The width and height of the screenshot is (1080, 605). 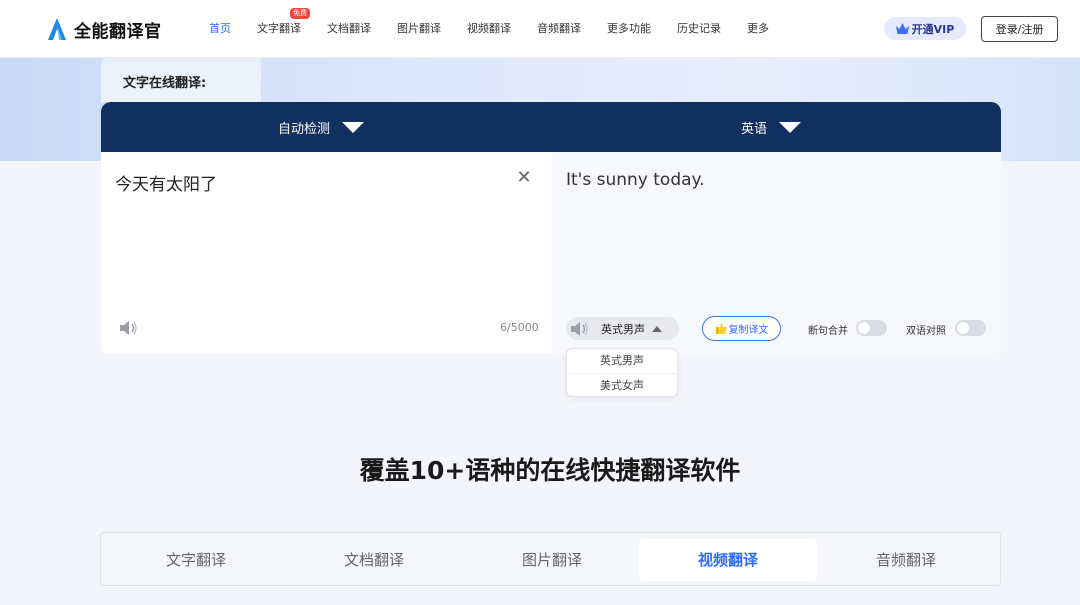 What do you see at coordinates (758, 28) in the screenshot?
I see `nav-item-more: 更多` at bounding box center [758, 28].